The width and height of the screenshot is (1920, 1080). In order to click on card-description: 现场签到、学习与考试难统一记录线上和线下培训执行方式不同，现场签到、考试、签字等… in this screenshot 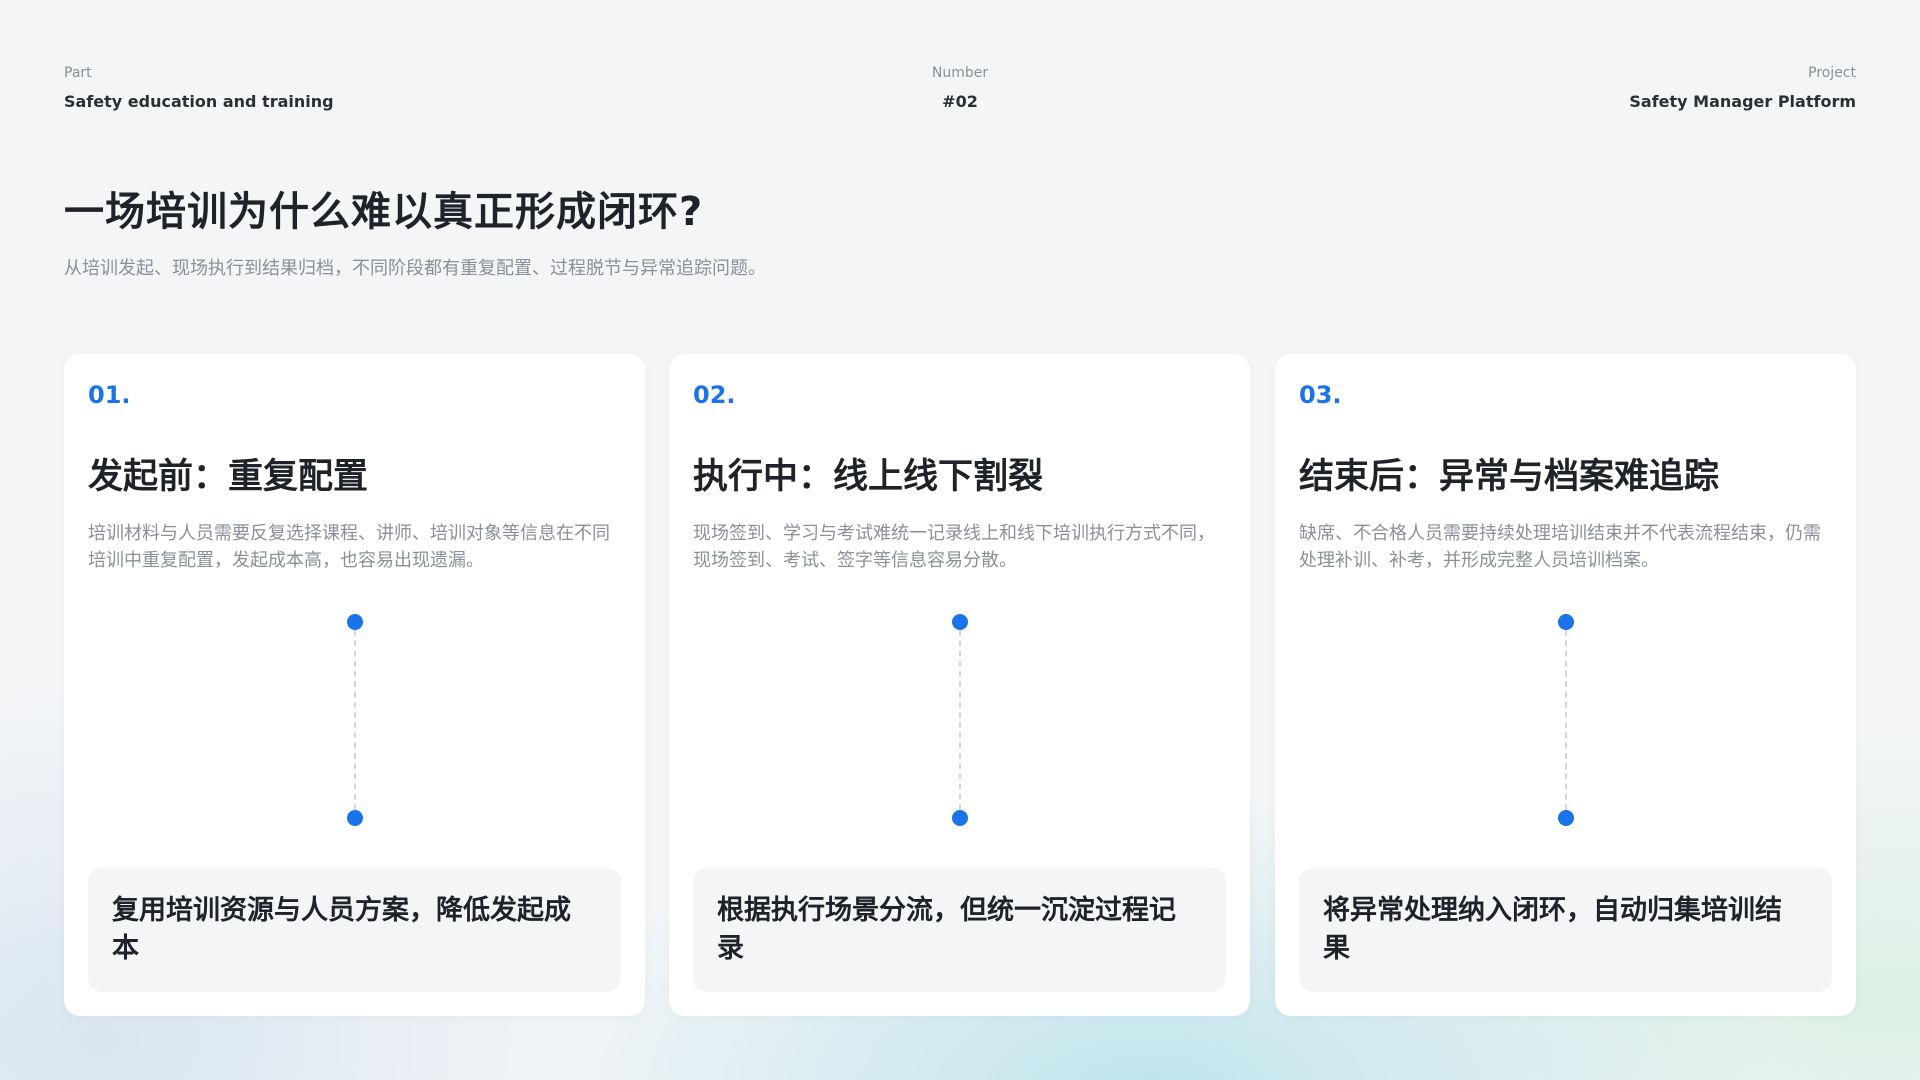, I will do `click(954, 547)`.